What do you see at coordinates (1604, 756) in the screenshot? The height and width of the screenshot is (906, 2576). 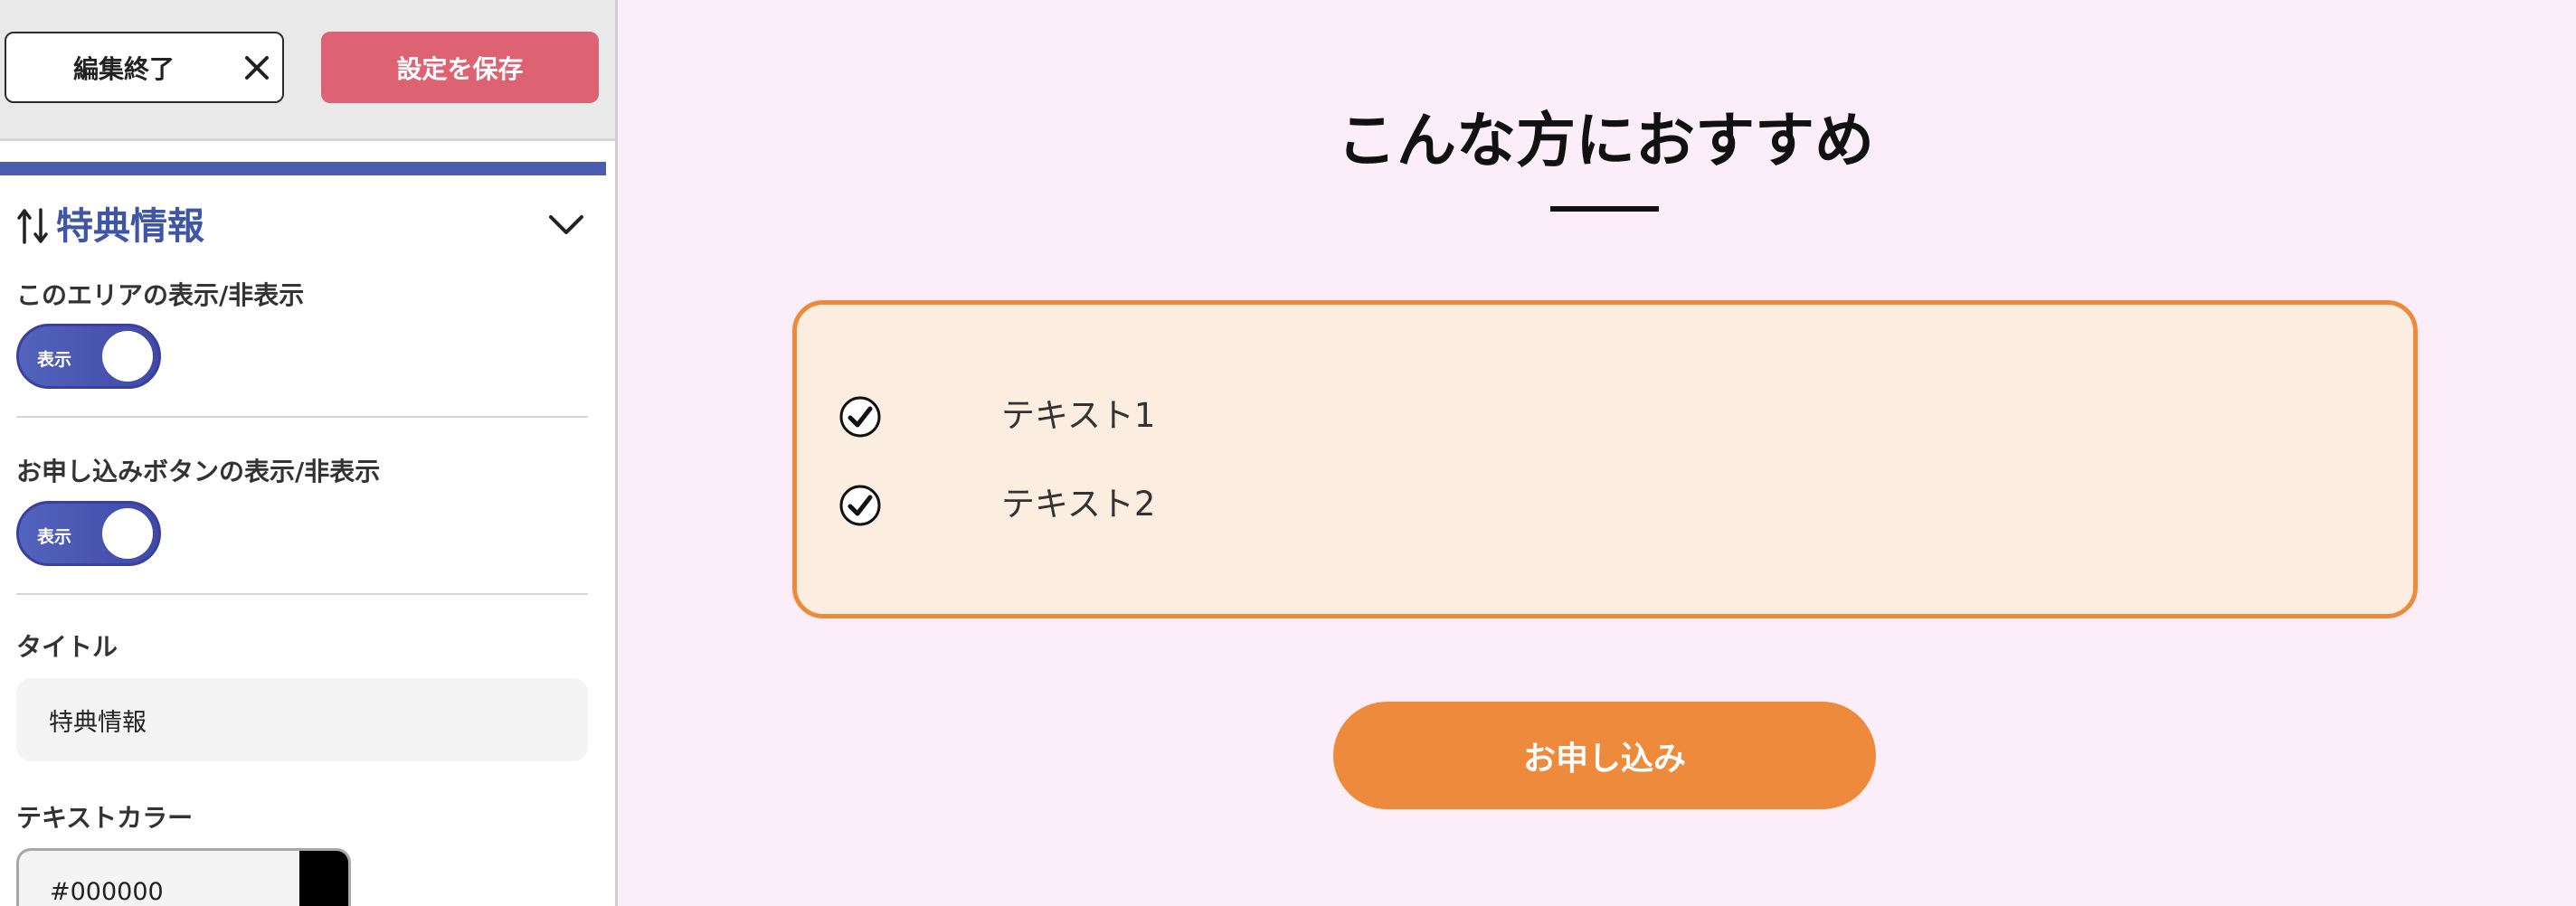 I see `apply-button: お申し込み` at bounding box center [1604, 756].